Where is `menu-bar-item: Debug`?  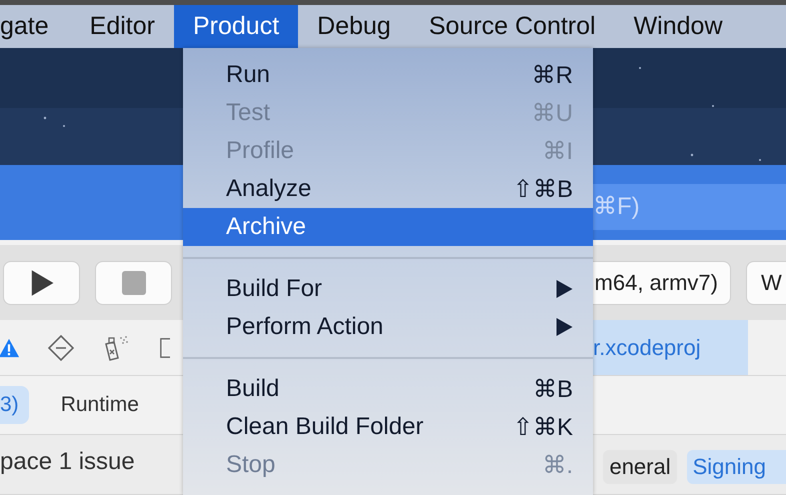 menu-bar-item: Debug is located at coordinates (354, 26).